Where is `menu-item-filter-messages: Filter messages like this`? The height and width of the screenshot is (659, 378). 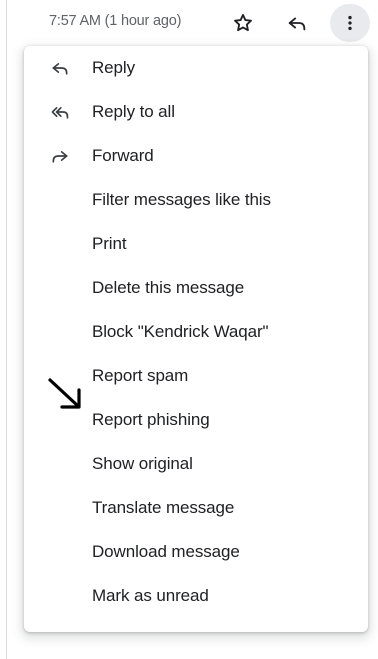
menu-item-filter-messages: Filter messages like this is located at coordinates (196, 200).